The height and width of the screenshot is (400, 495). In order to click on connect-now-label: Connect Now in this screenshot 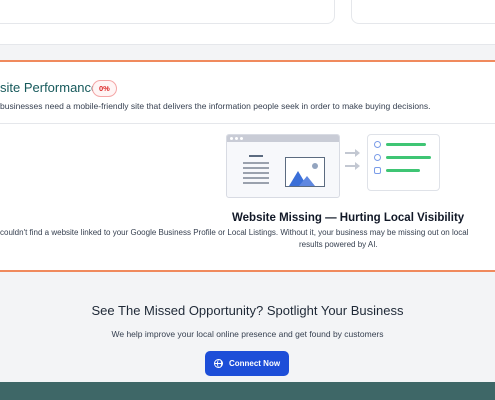, I will do `click(254, 363)`.